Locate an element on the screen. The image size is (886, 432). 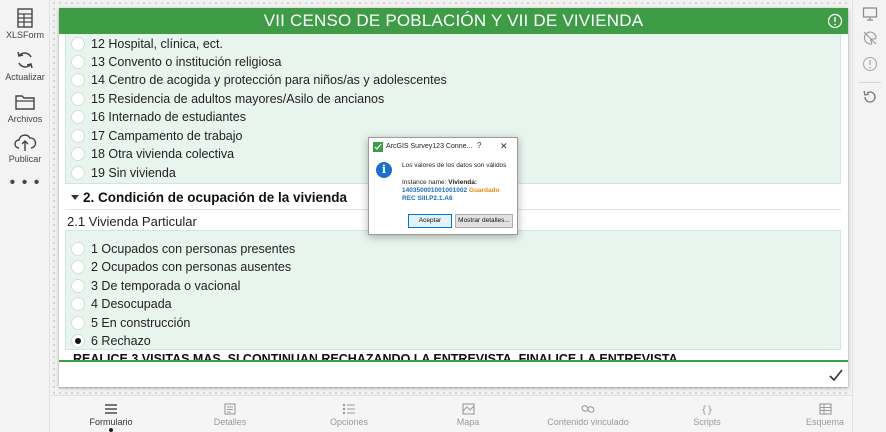
tab-label: Scripts is located at coordinates (707, 422).